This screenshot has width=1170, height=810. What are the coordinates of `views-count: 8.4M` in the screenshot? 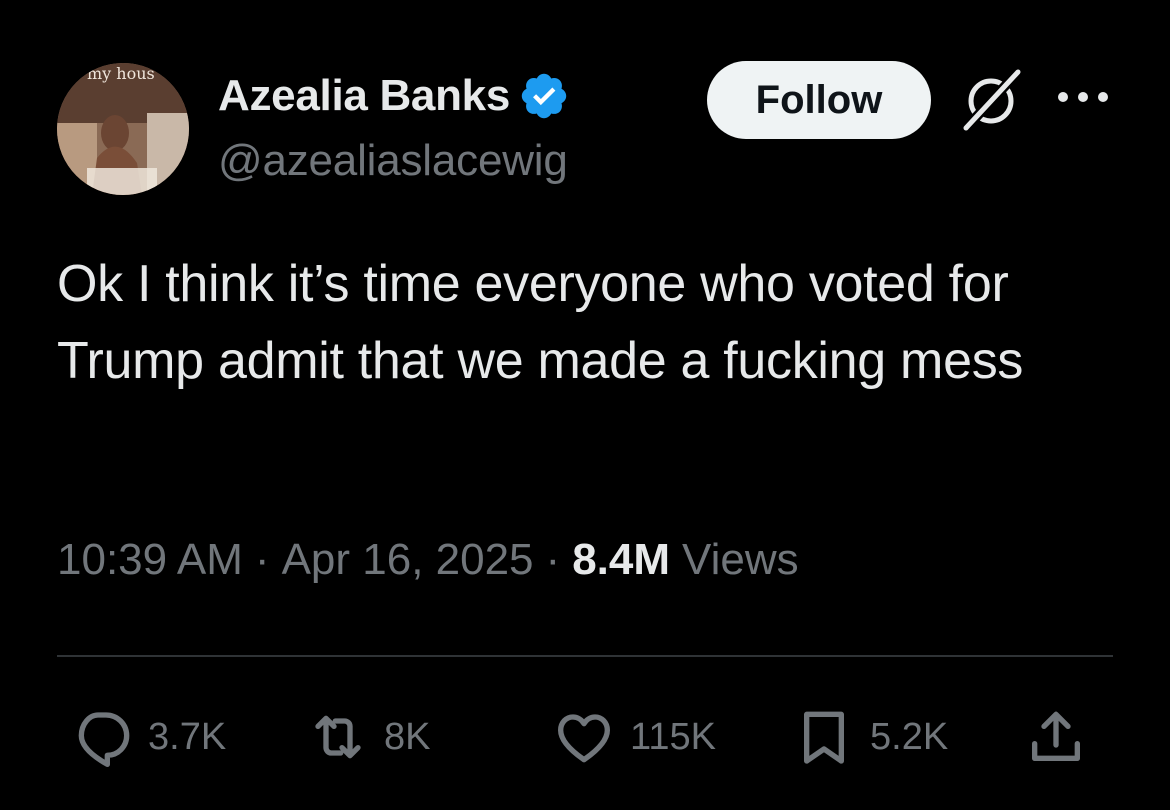 It's located at (621, 559).